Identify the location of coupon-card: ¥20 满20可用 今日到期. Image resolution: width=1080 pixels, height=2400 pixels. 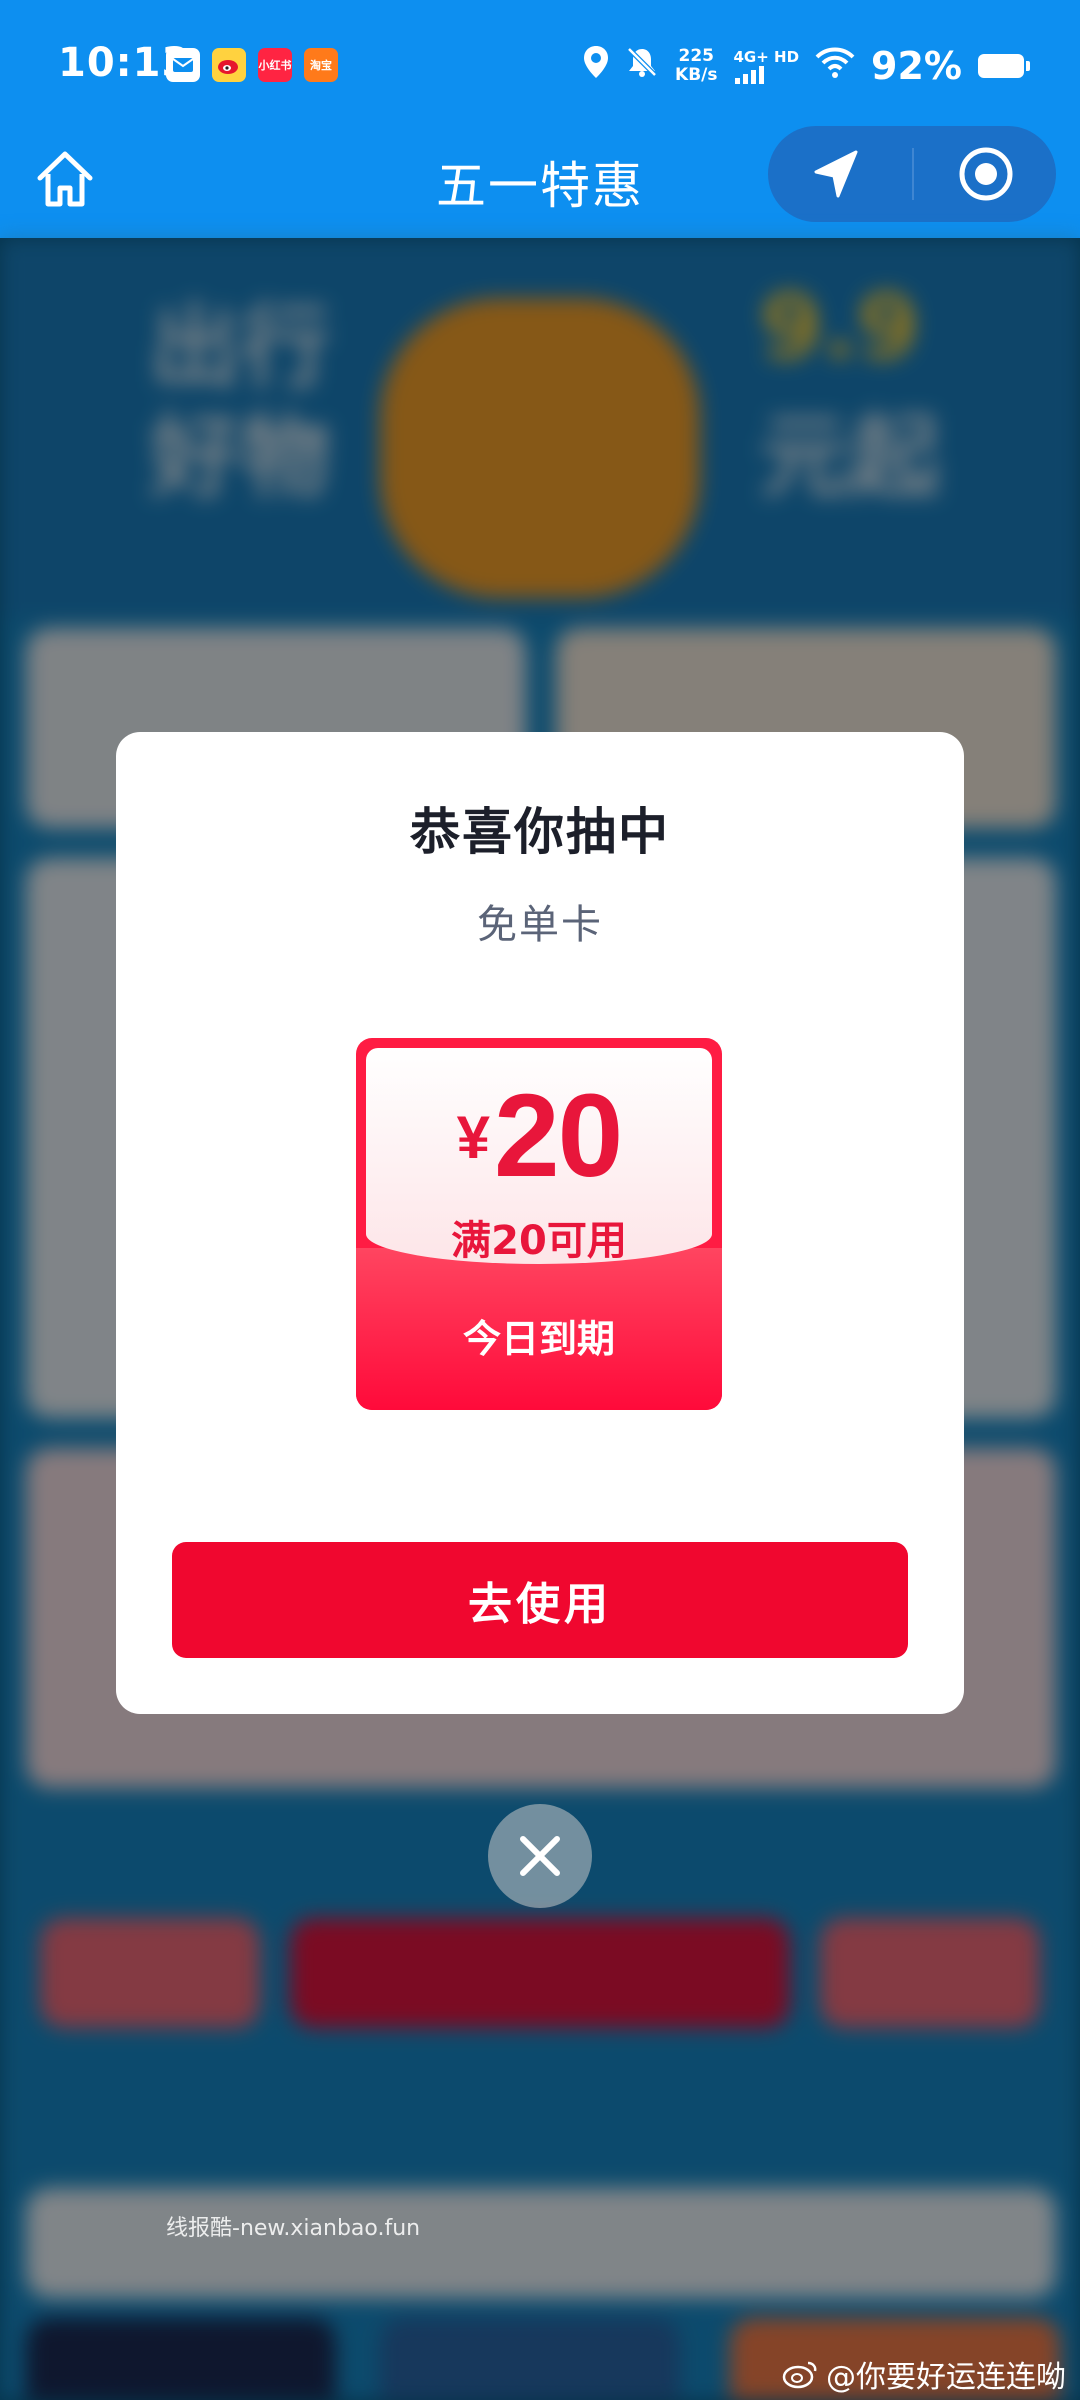
(539, 1224).